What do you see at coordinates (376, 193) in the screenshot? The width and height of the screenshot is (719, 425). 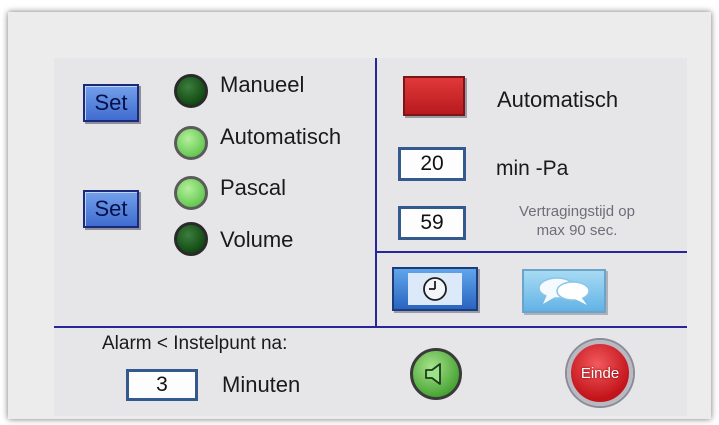 I see `vertical-divider` at bounding box center [376, 193].